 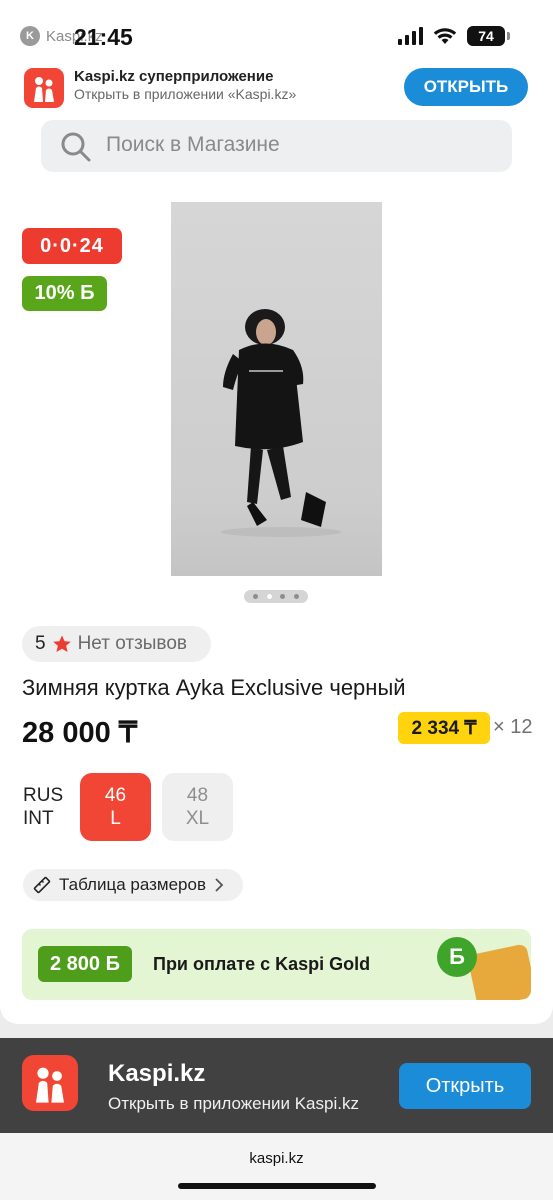 I want to click on rating-chip: 5 Нет отзывов, so click(x=116, y=644).